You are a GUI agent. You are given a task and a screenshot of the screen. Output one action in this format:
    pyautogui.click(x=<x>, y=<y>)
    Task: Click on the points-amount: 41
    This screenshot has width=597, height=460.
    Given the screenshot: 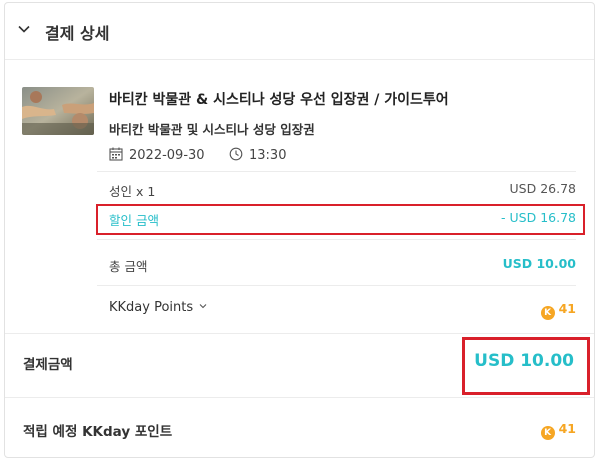 What is the action you would take?
    pyautogui.click(x=567, y=308)
    